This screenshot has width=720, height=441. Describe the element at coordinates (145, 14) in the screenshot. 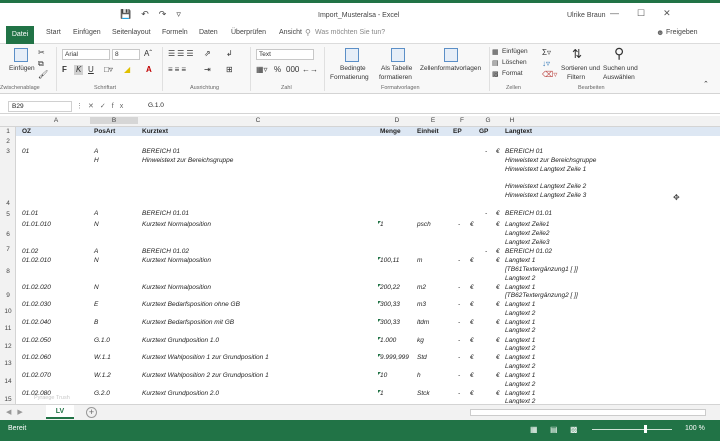

I see `undo-icon: ↶` at that location.